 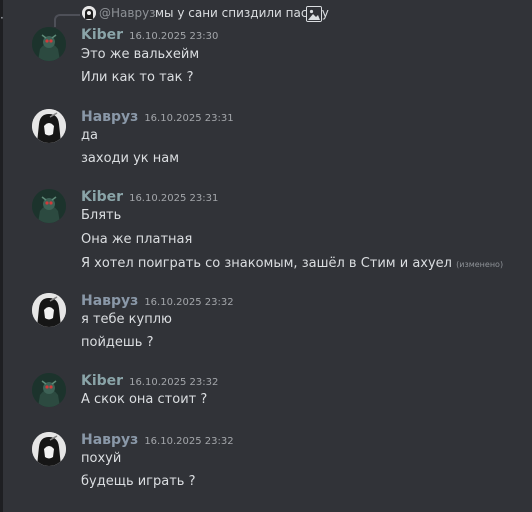 I want to click on message-text: пойдешь ?, so click(x=117, y=342).